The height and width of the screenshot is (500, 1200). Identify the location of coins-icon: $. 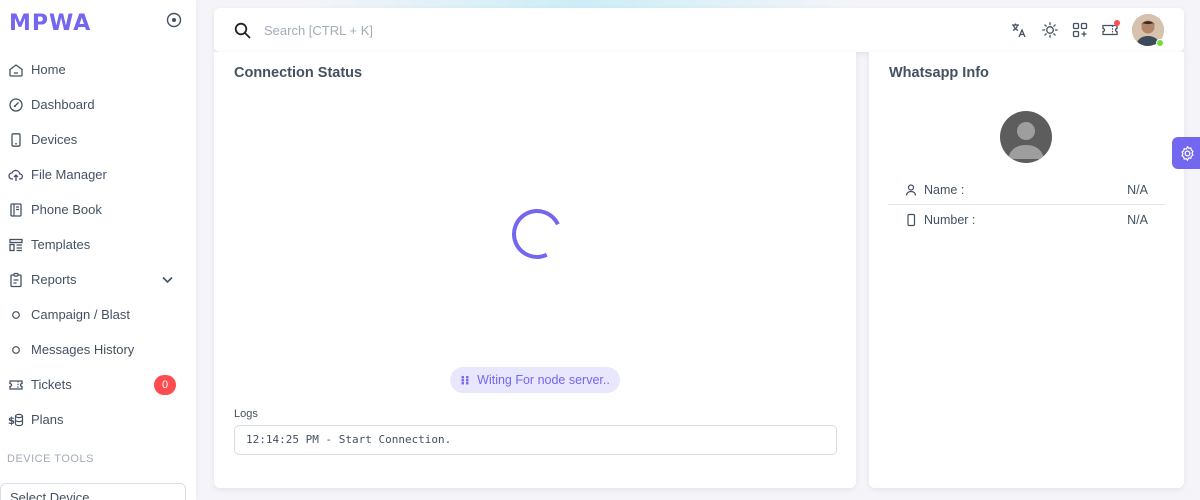
(16, 420).